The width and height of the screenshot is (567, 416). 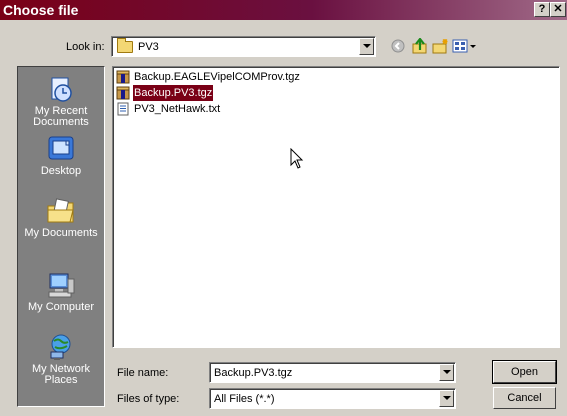 I want to click on folder-icon, so click(x=125, y=45).